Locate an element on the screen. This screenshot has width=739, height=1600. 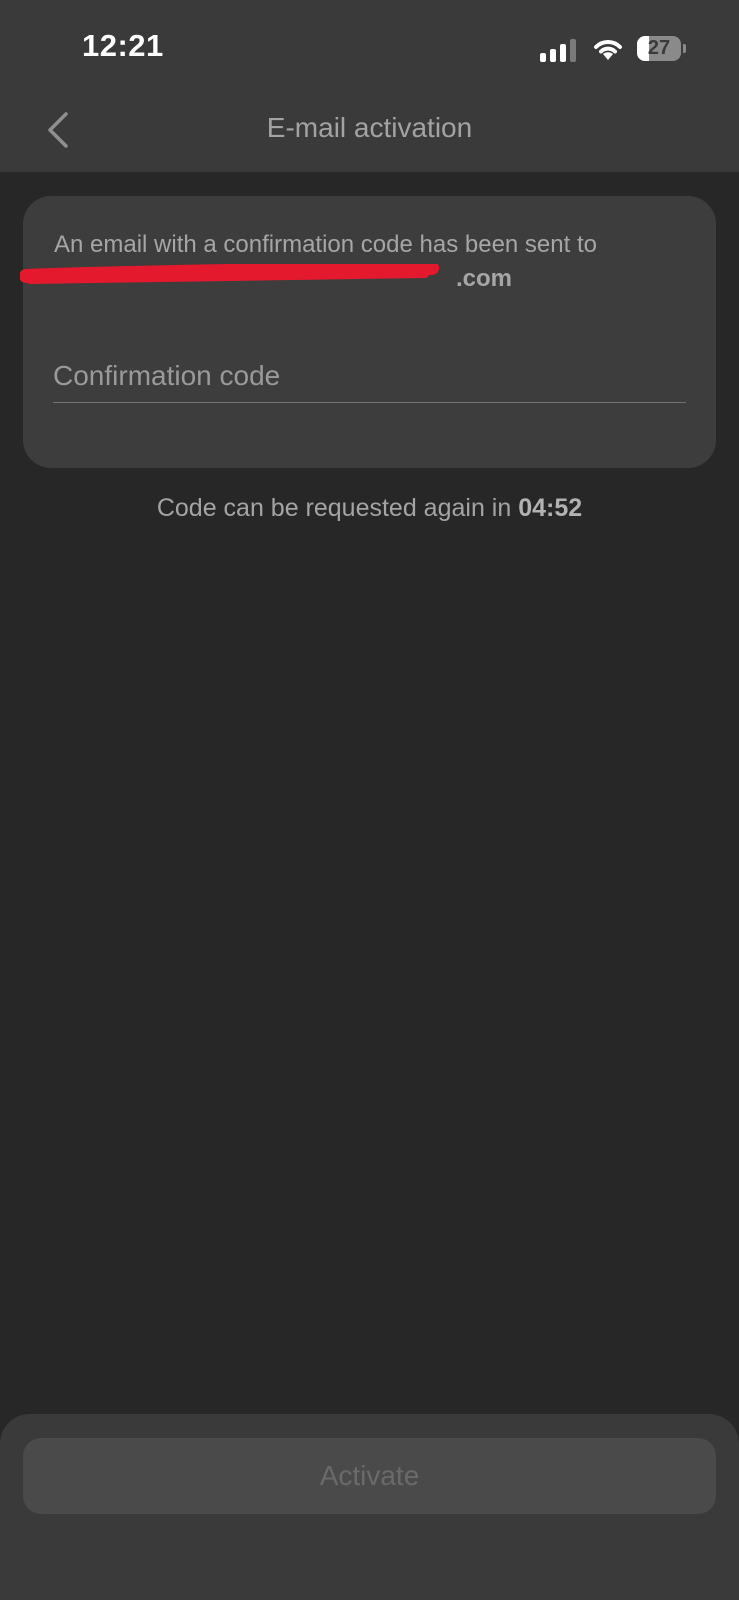
confirmation-code-input is located at coordinates (369, 376).